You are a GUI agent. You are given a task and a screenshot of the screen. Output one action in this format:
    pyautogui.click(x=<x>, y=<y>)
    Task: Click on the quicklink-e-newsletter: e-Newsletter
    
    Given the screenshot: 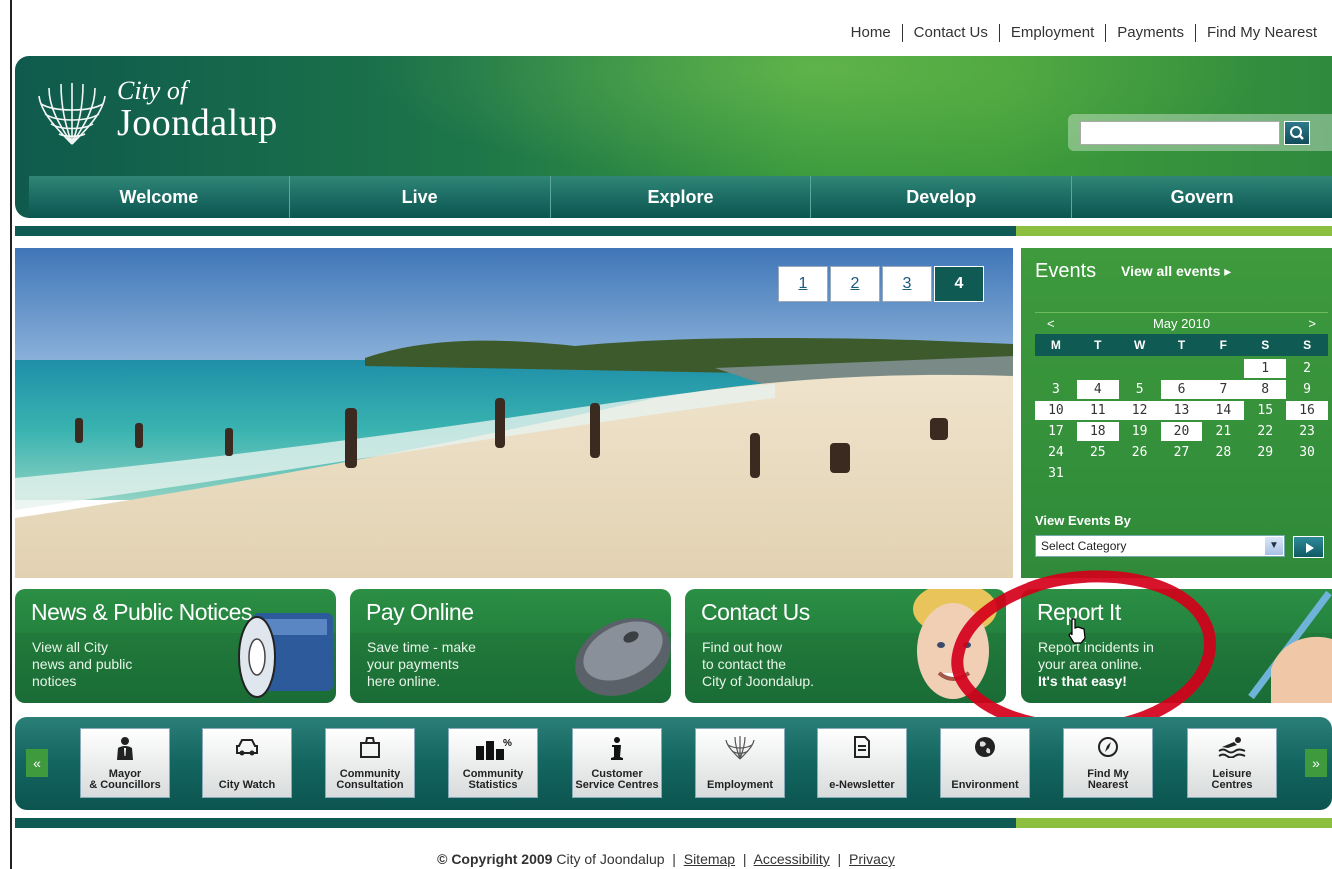 What is the action you would take?
    pyautogui.click(x=862, y=763)
    